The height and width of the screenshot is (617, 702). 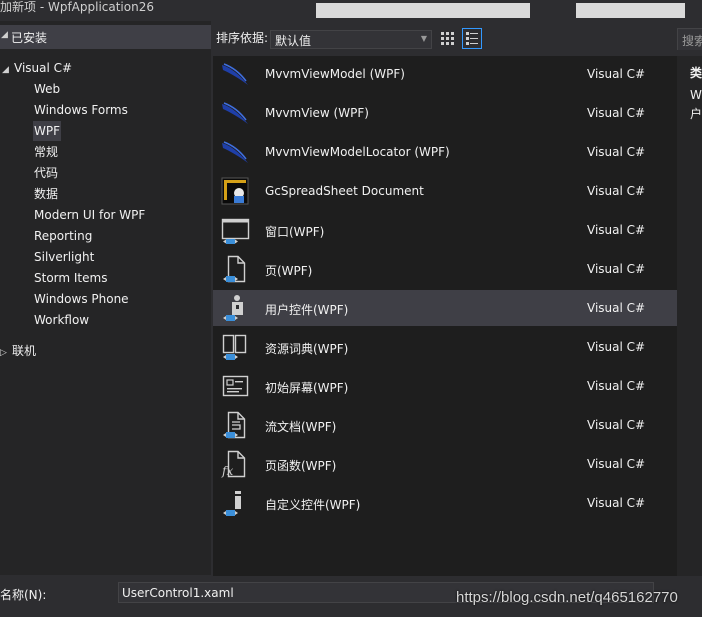 I want to click on template-name: GcSpreadSheet Document, so click(x=344, y=191).